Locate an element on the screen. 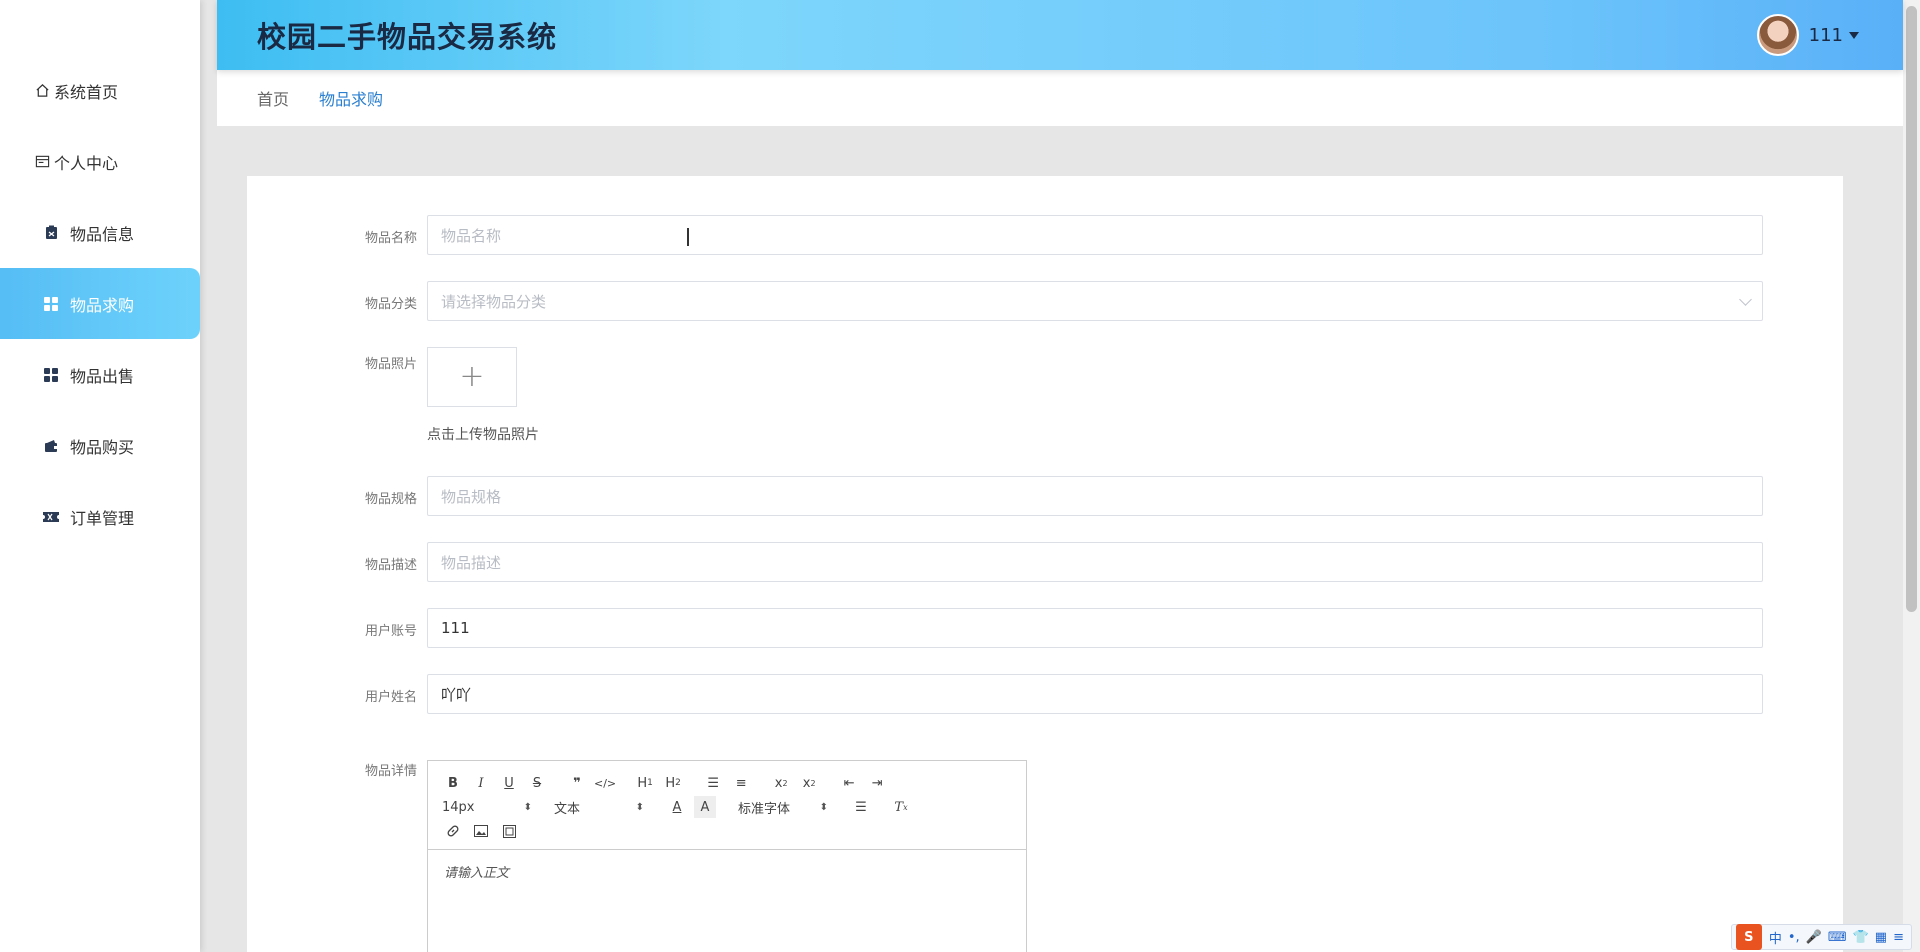 The width and height of the screenshot is (1920, 952). sidebar-item-buy: 物品购买 is located at coordinates (100, 445).